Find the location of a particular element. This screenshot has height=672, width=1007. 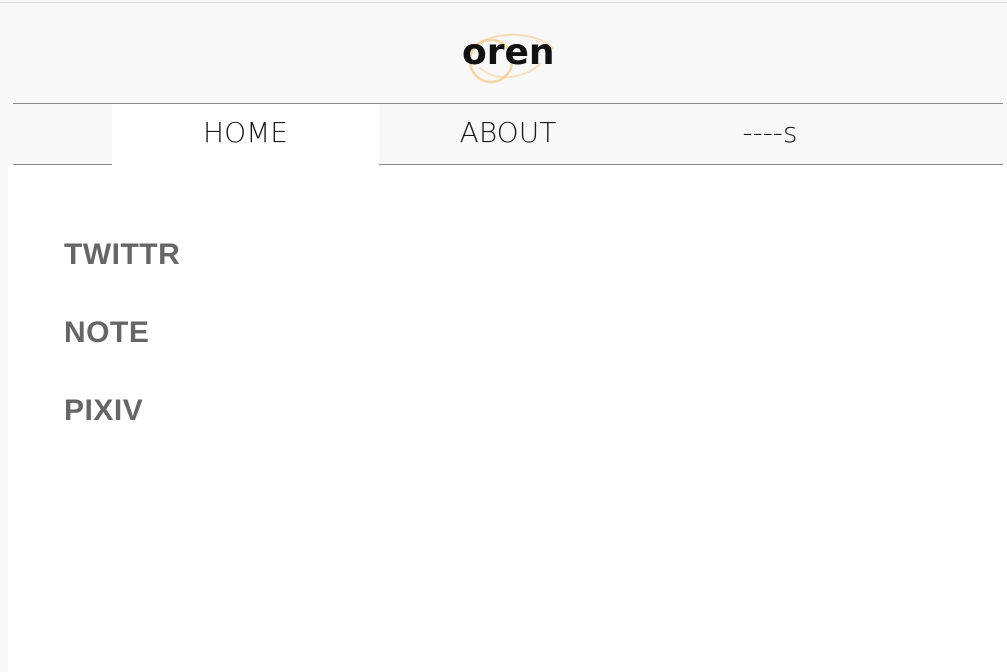

logo-wordmark: oren is located at coordinates (508, 52).